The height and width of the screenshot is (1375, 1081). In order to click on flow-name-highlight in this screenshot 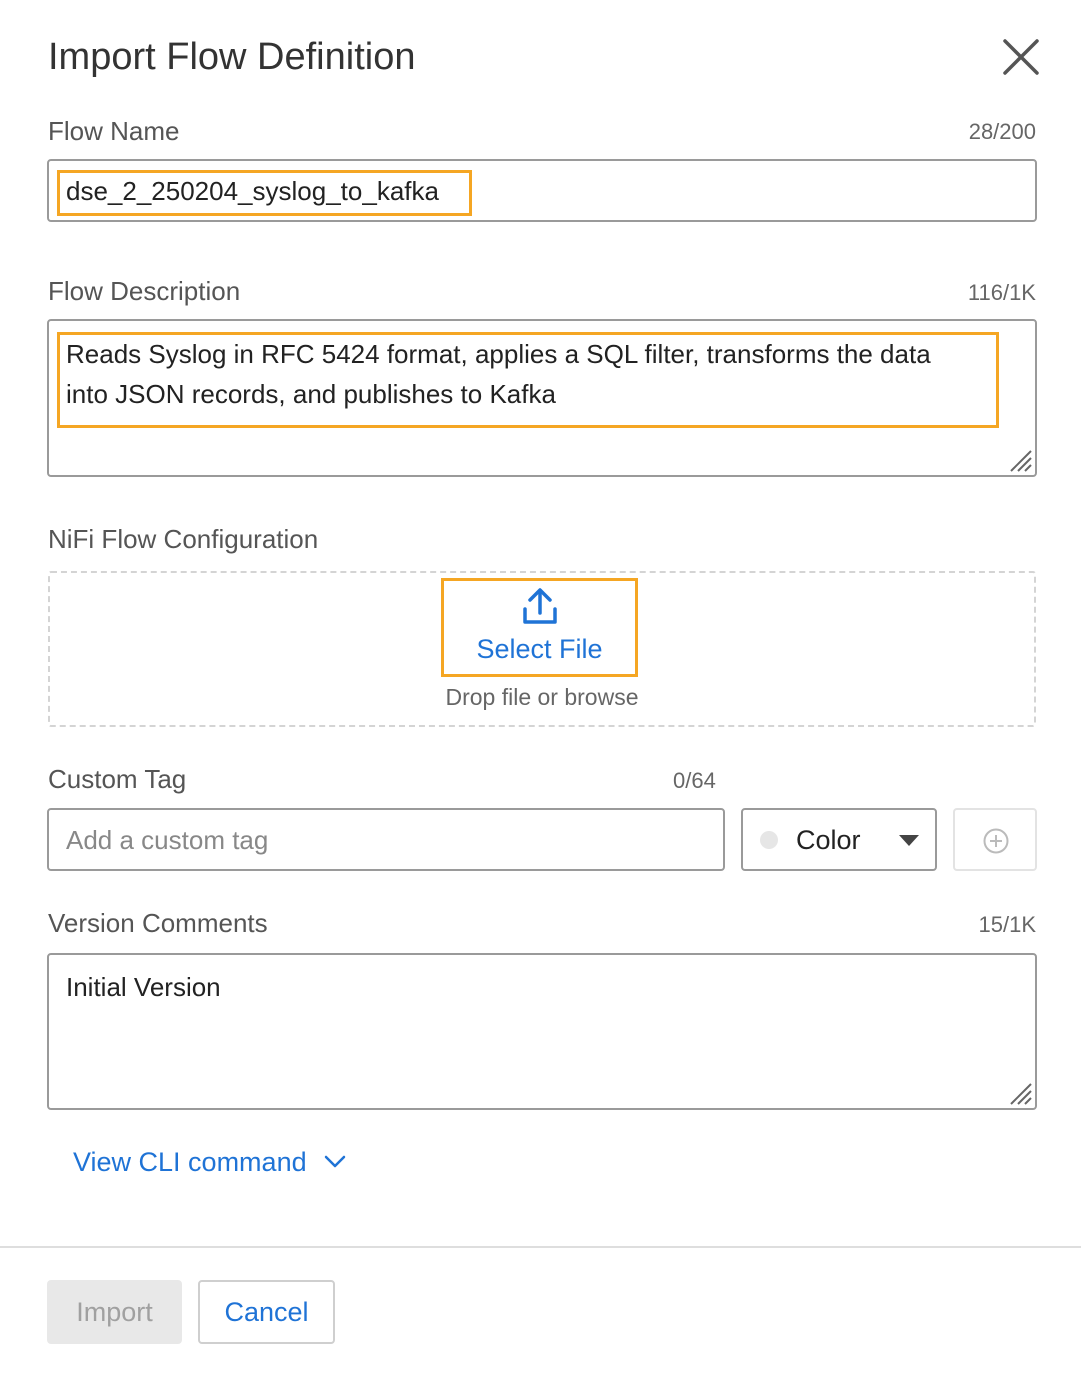, I will do `click(264, 193)`.